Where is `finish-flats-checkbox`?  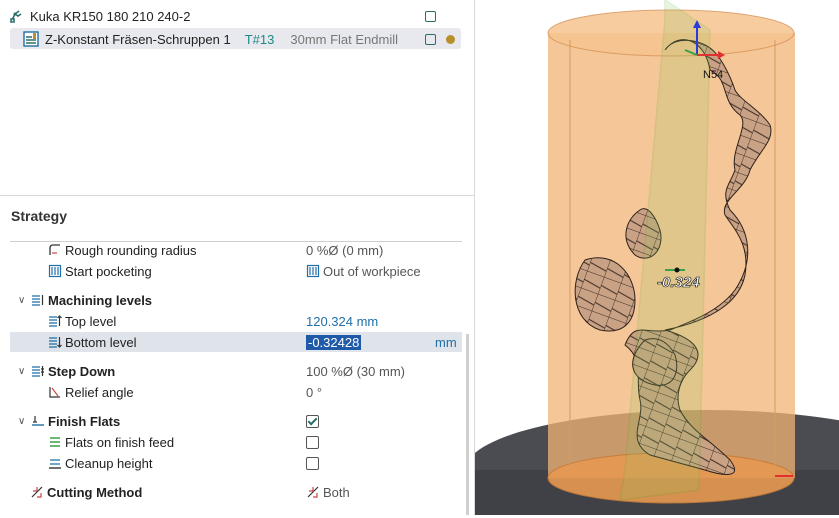 finish-flats-checkbox is located at coordinates (312, 421).